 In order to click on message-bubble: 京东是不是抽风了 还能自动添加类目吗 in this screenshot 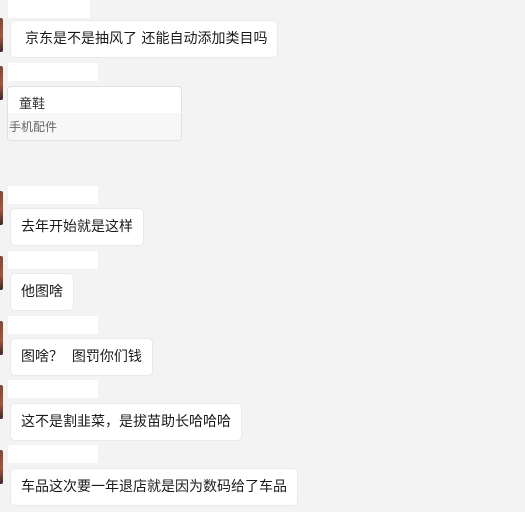, I will do `click(144, 39)`.